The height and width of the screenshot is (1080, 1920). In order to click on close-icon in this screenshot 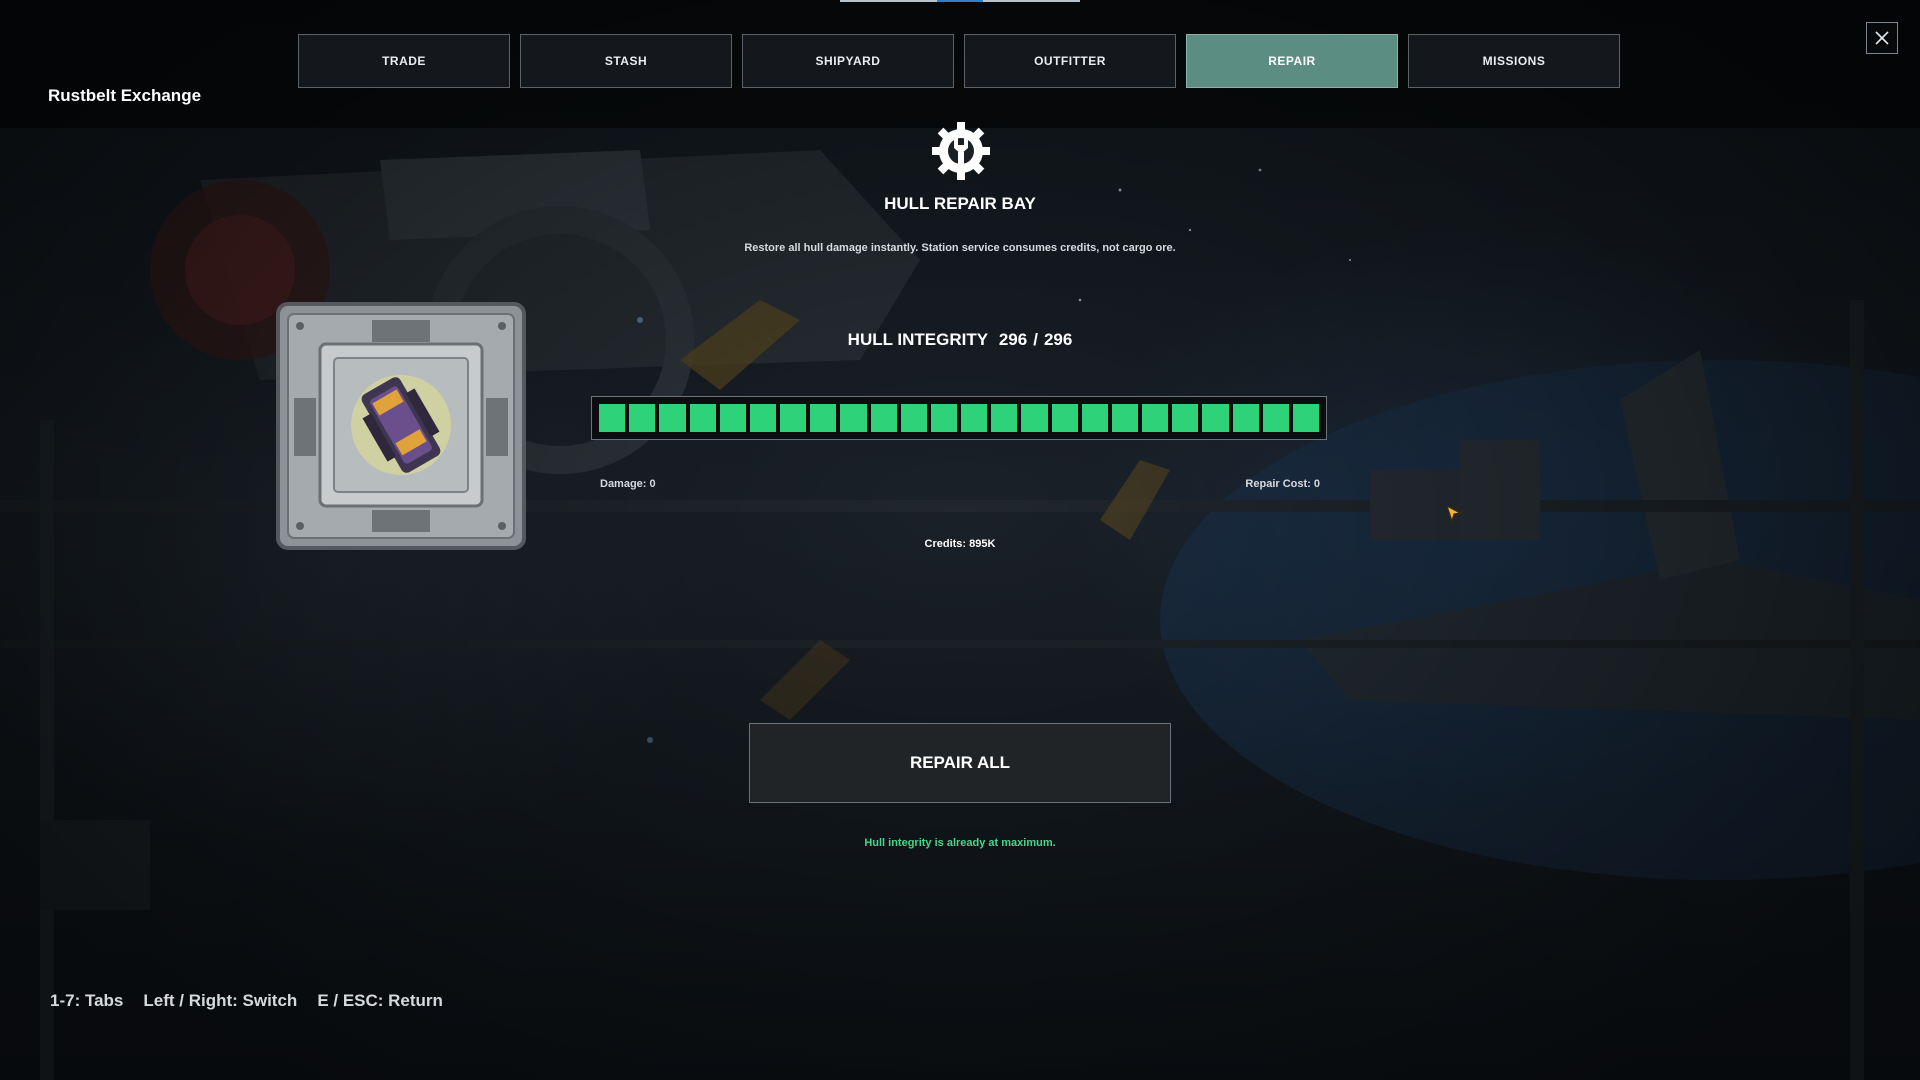, I will do `click(1882, 38)`.